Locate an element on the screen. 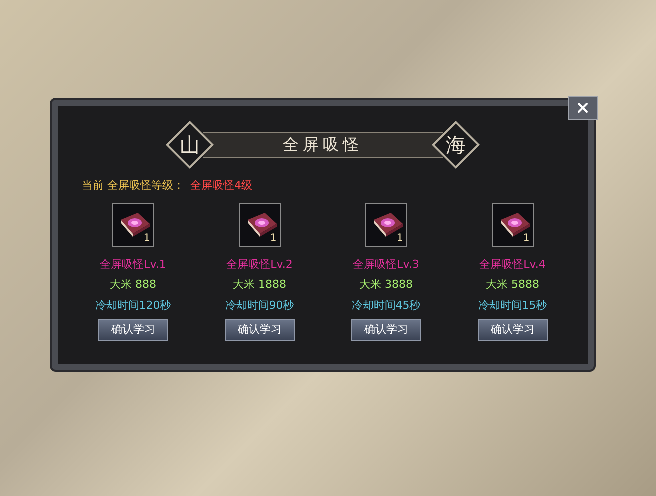 This screenshot has height=496, width=656. skill-name: 全屏吸怪Lv.3 is located at coordinates (386, 264).